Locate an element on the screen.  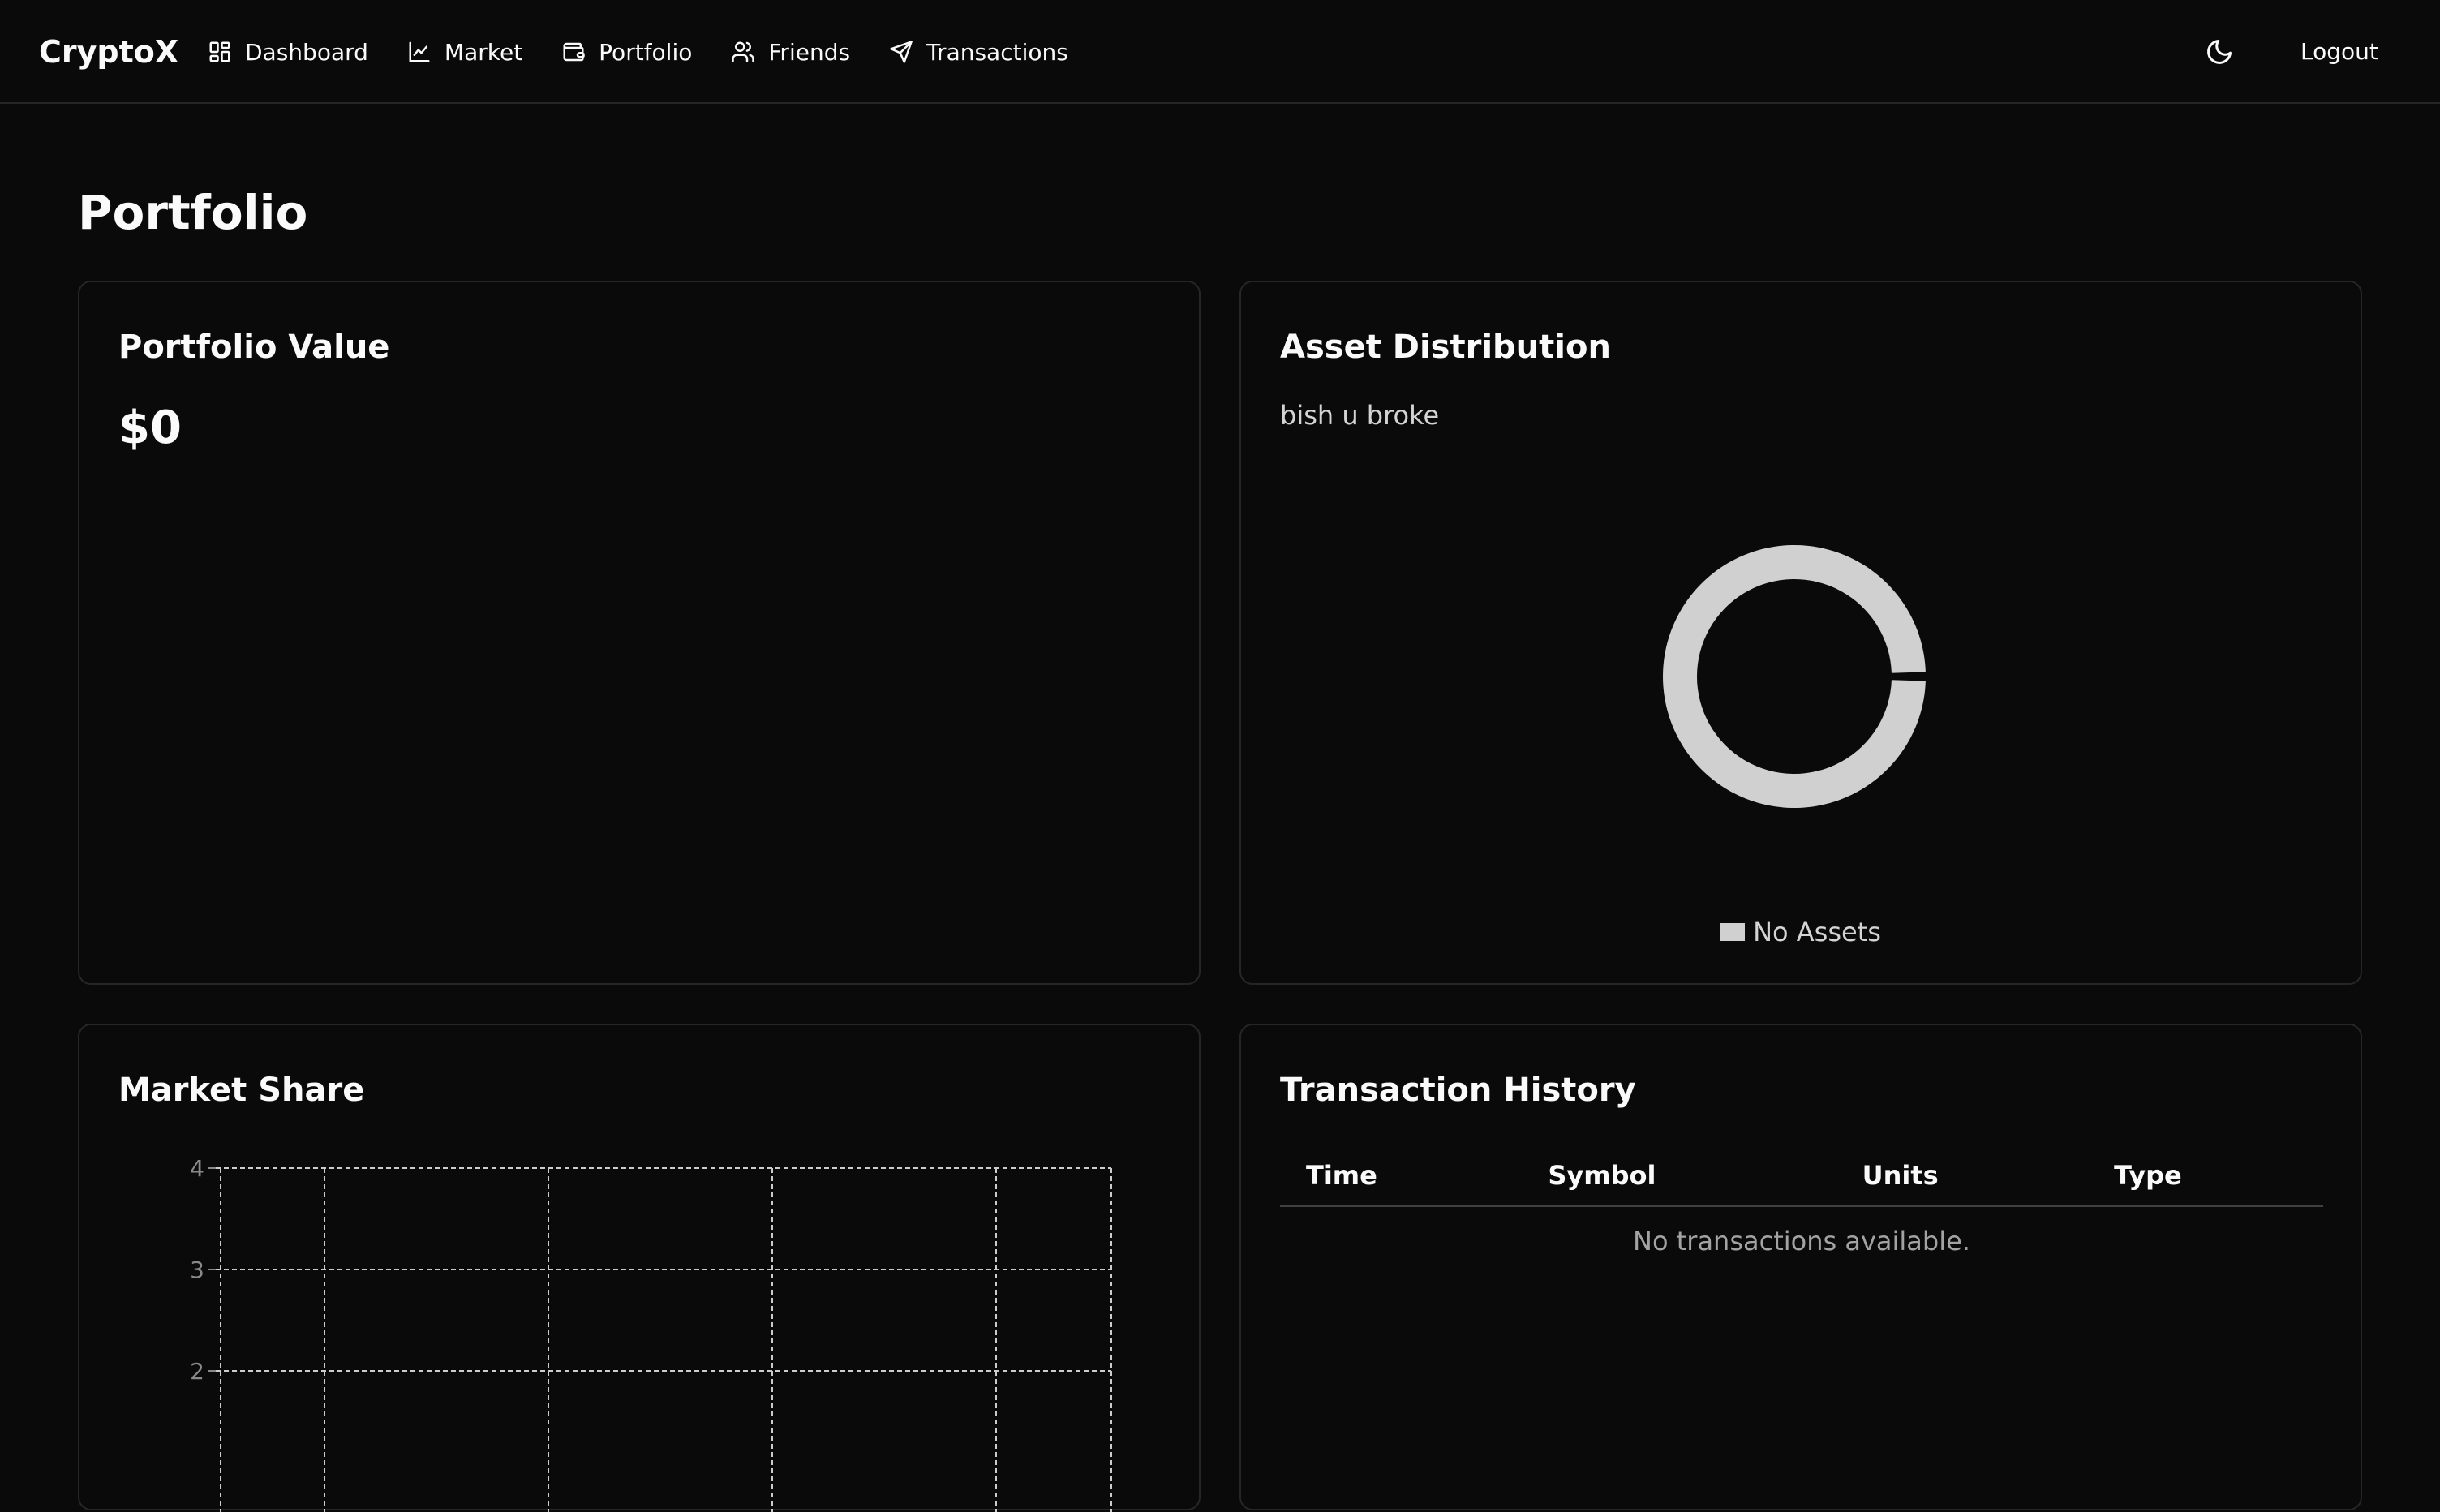
portfolio-value-amount: $0 is located at coordinates (150, 428).